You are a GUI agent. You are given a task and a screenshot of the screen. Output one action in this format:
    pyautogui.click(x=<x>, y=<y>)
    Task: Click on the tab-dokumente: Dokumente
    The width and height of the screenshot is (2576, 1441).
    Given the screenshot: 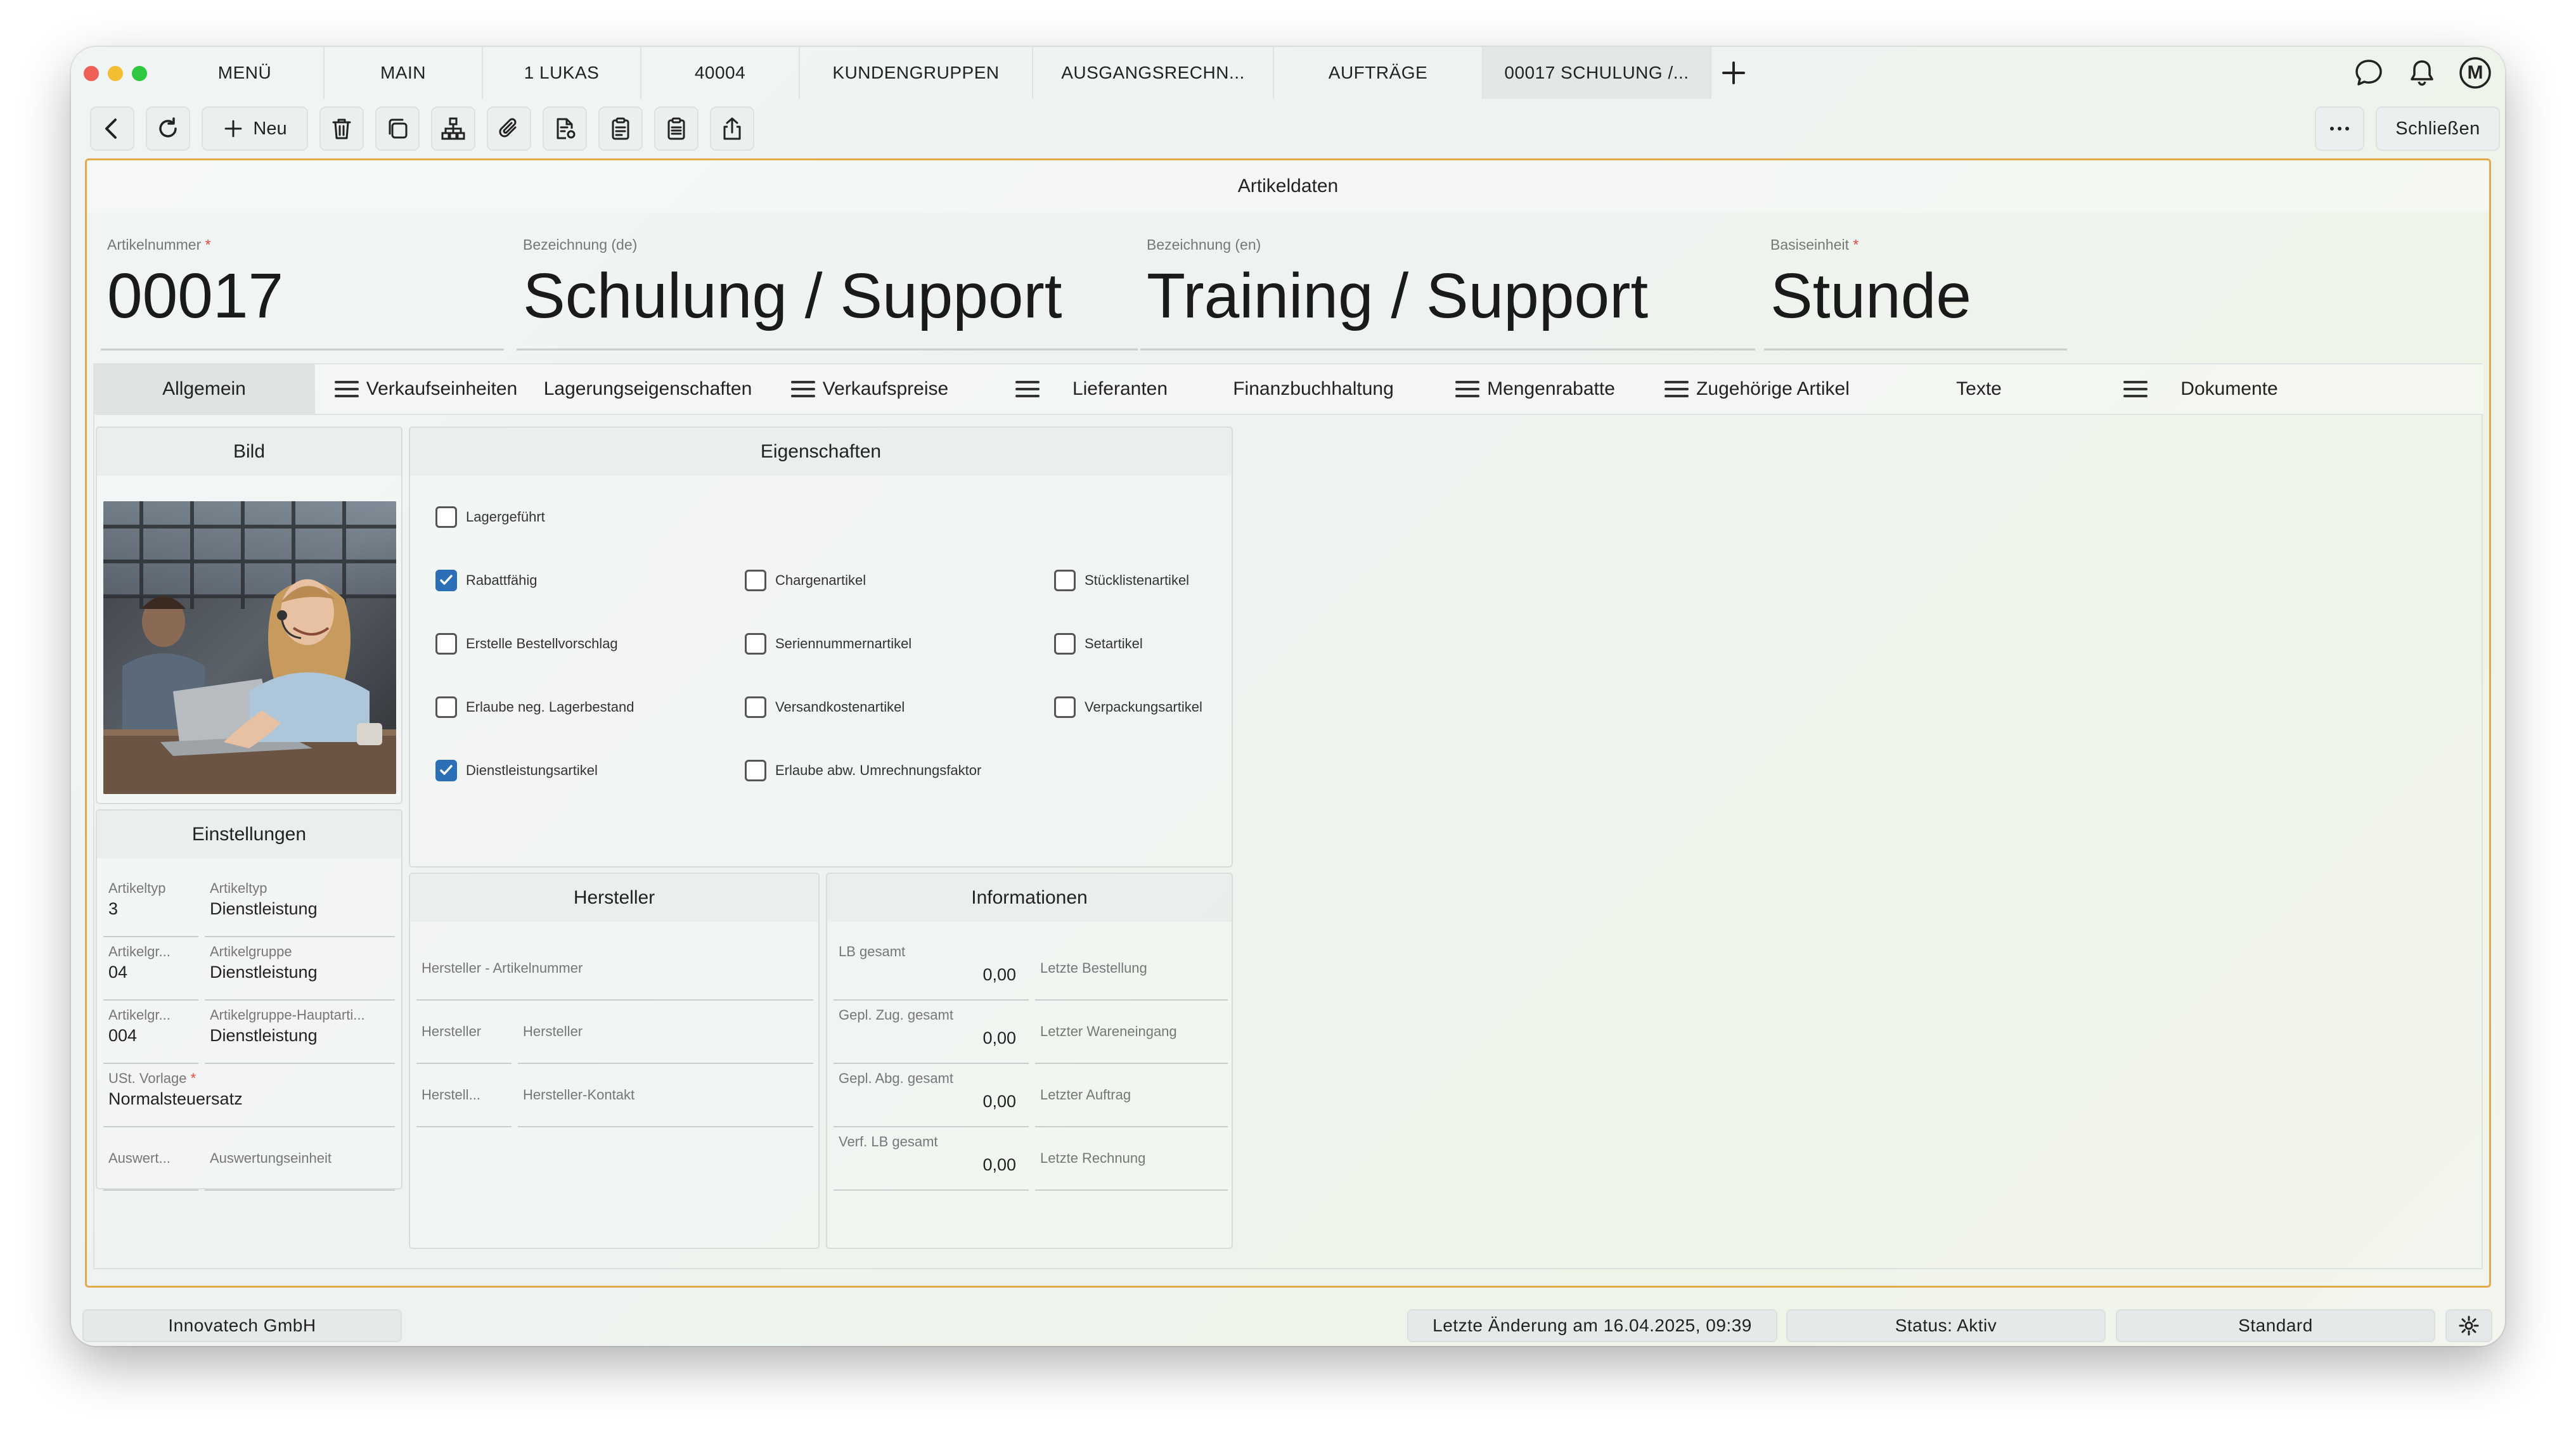 What is the action you would take?
    pyautogui.click(x=2201, y=389)
    